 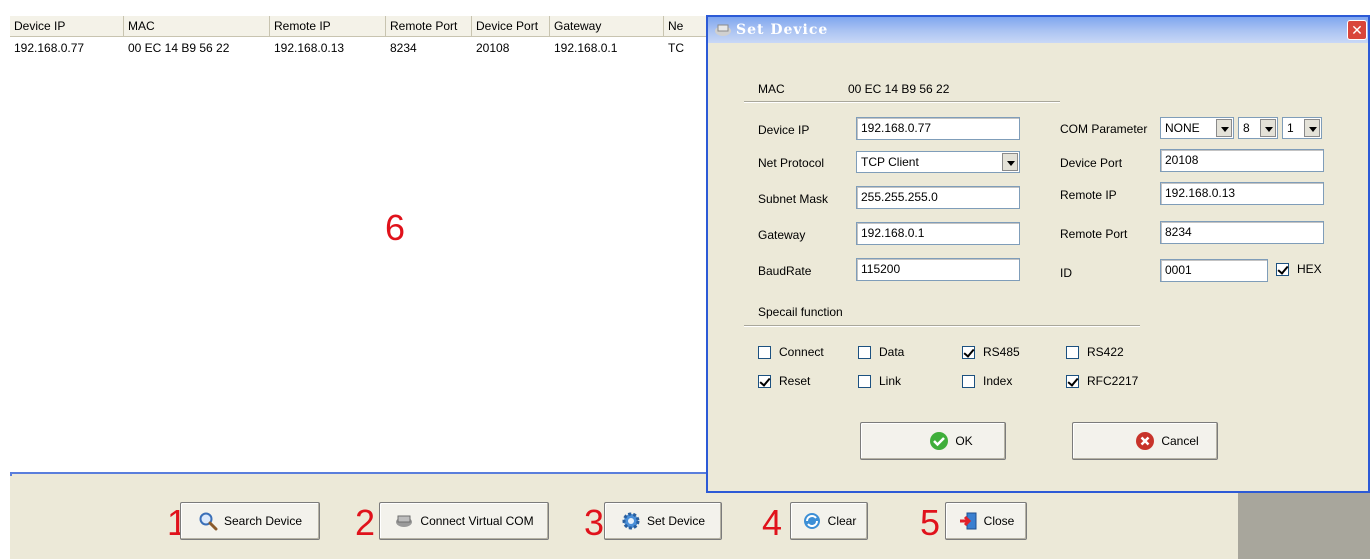 What do you see at coordinates (511, 26) in the screenshot?
I see `column-header-device-port: Device Port` at bounding box center [511, 26].